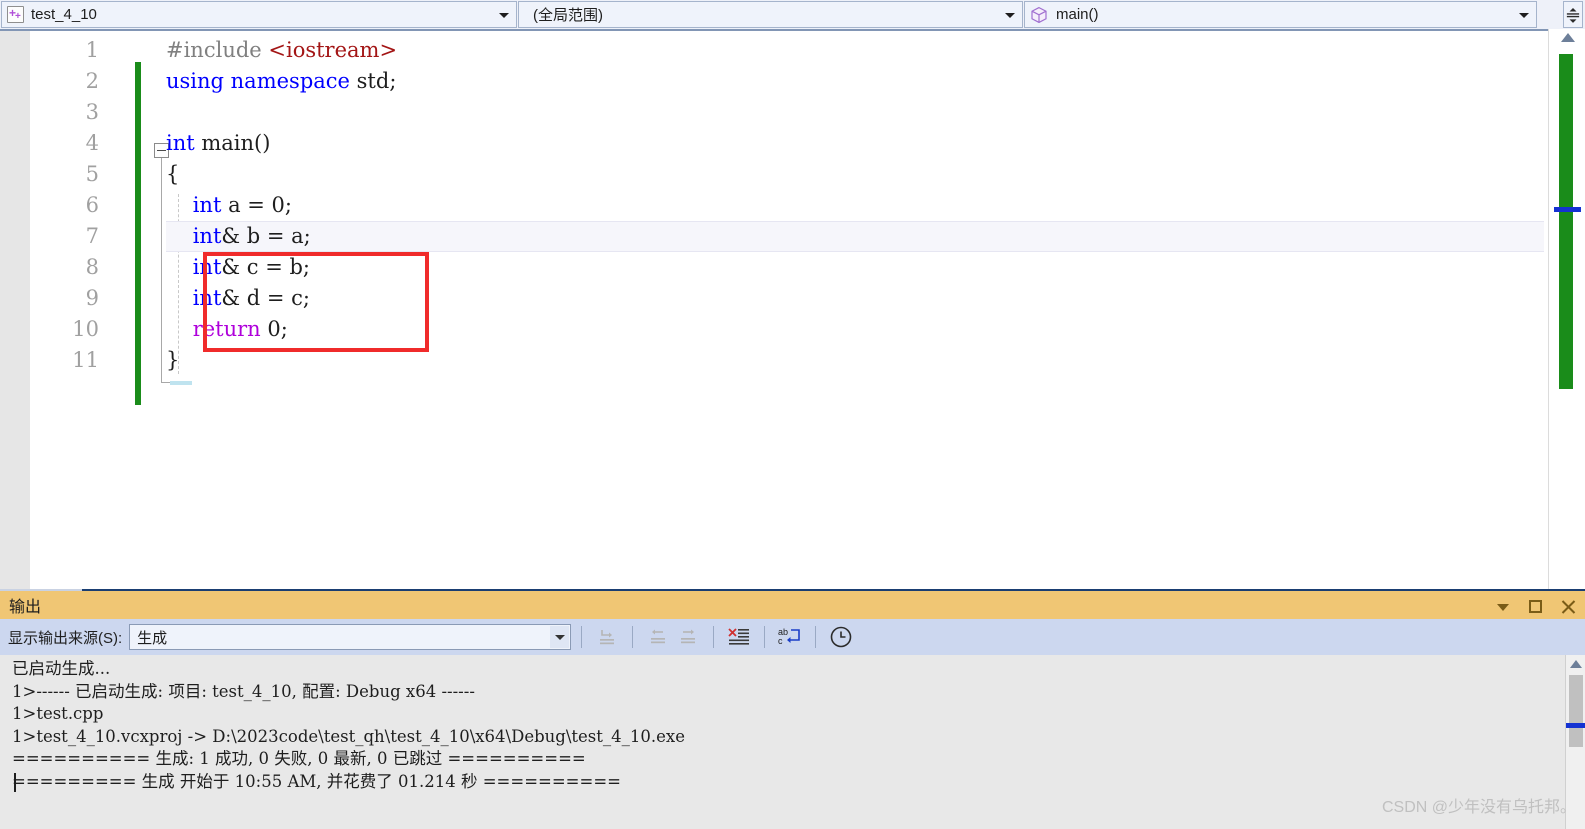 This screenshot has height=829, width=1585. I want to click on line-number: 2, so click(92, 81).